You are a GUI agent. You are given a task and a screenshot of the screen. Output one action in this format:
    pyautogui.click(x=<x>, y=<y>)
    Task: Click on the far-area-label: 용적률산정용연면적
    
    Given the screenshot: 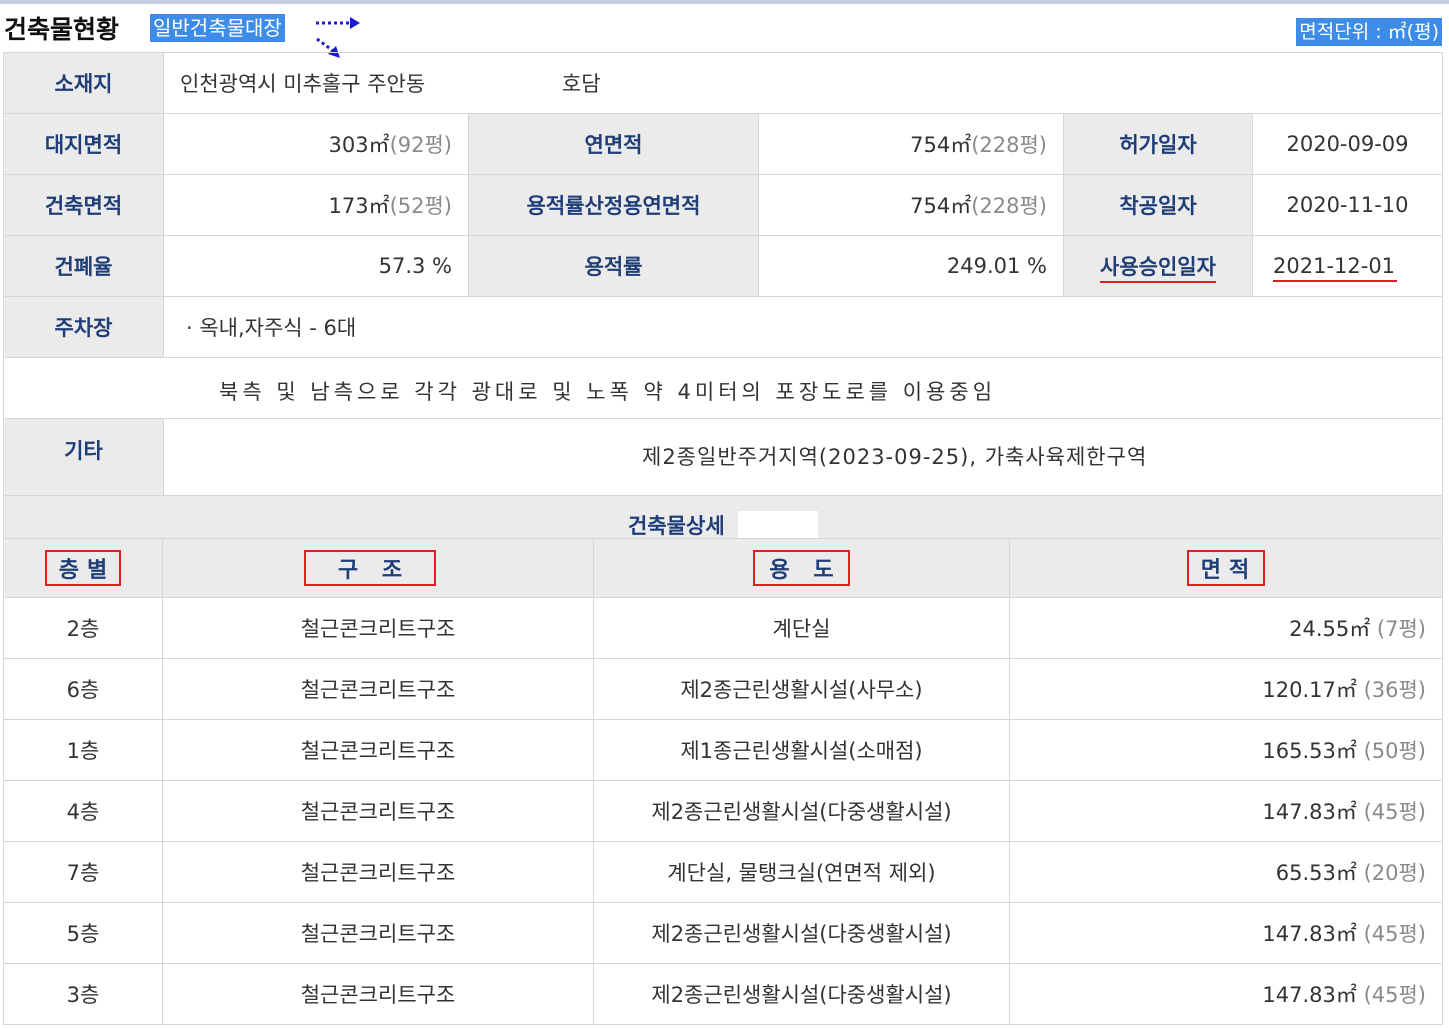 What is the action you would take?
    pyautogui.click(x=613, y=205)
    